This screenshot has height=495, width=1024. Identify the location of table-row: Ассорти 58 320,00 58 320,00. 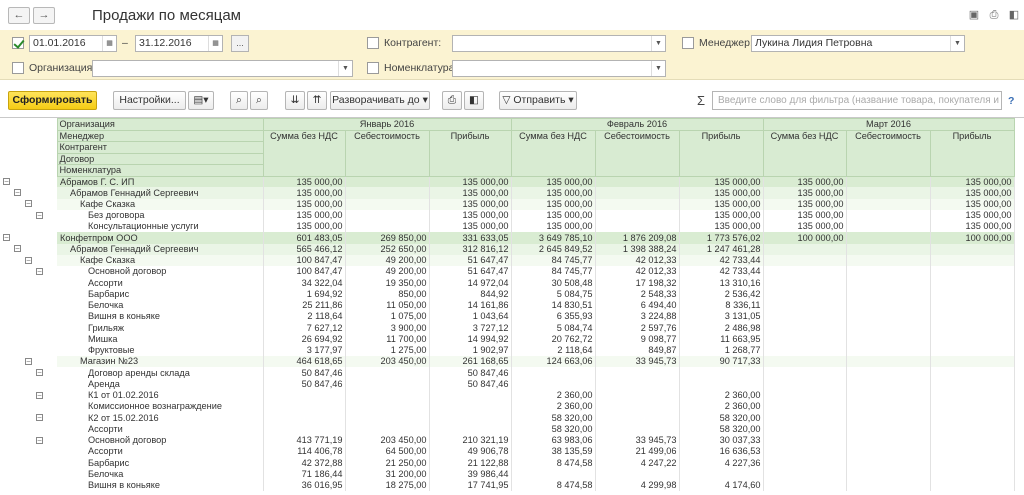
(507, 429).